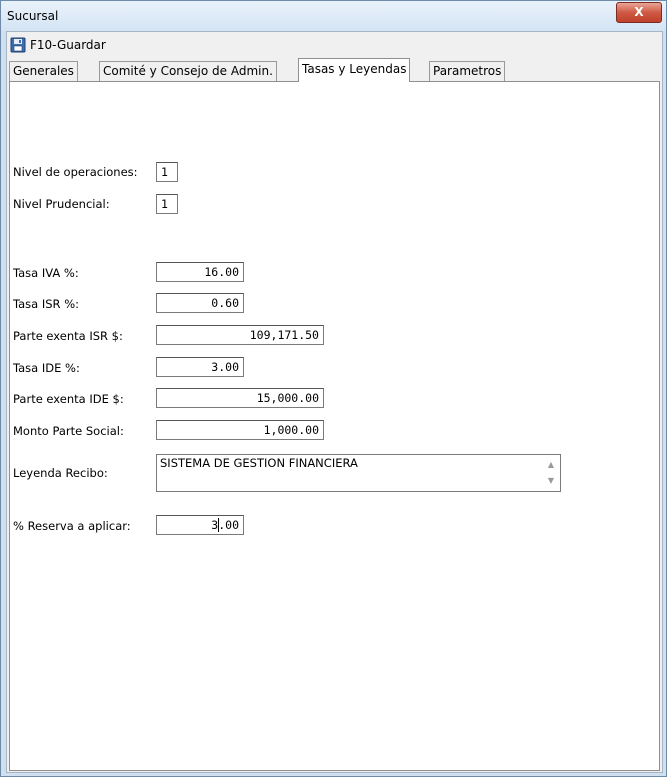  What do you see at coordinates (61, 204) in the screenshot?
I see `label-nivel-prudencial: Nivel Prudencial:` at bounding box center [61, 204].